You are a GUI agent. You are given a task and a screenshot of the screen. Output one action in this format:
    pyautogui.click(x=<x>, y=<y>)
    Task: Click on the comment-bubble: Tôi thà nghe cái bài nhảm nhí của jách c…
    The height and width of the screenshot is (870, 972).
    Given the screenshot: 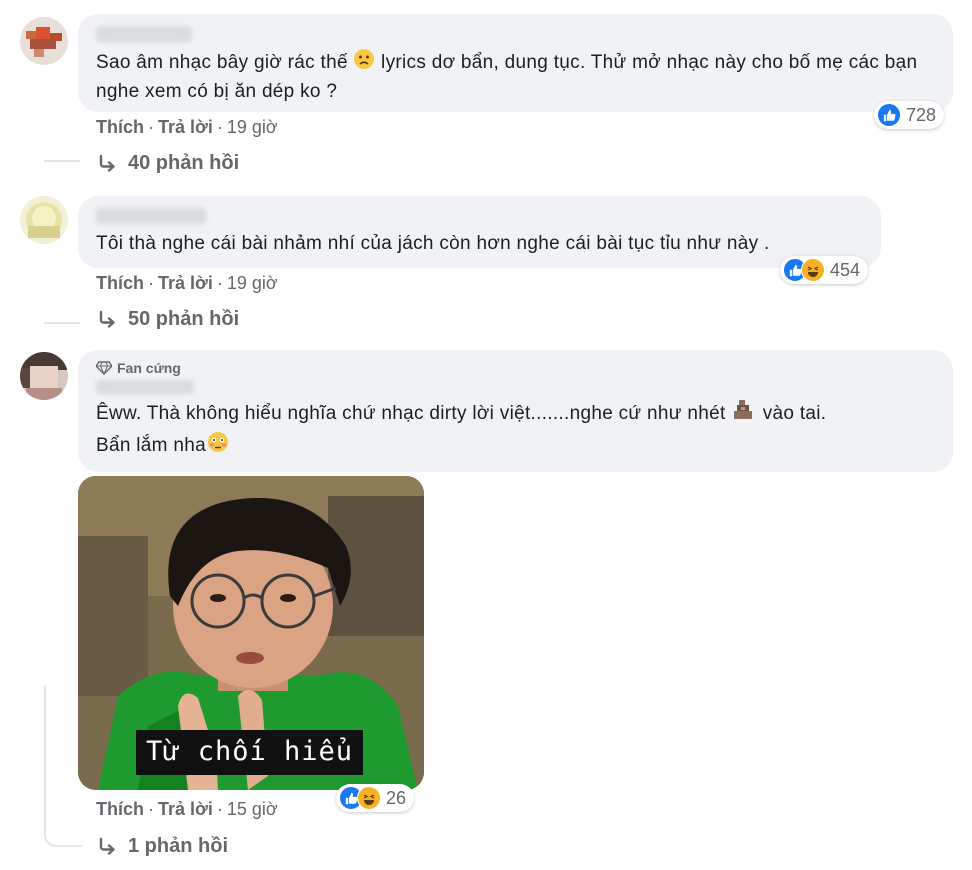 What is the action you would take?
    pyautogui.click(x=479, y=232)
    